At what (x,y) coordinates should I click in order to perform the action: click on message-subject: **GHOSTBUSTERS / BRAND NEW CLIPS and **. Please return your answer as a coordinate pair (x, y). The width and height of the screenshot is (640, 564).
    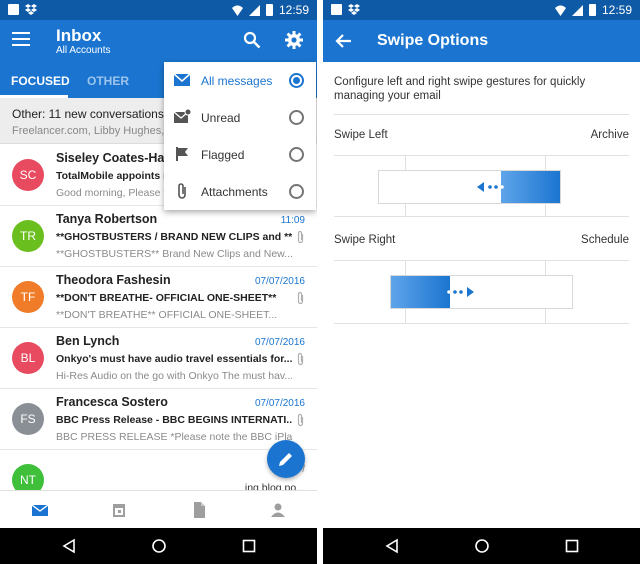
    Looking at the image, I should click on (174, 237).